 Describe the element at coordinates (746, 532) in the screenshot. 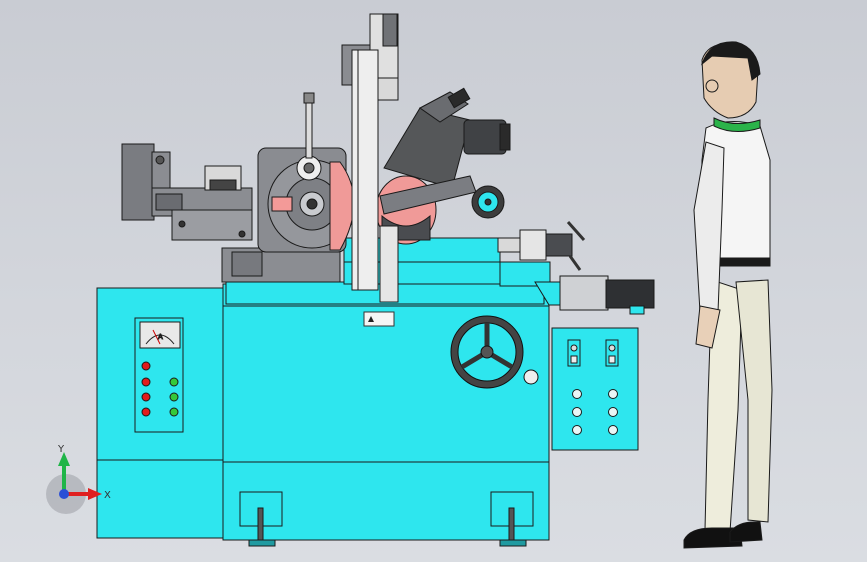

I see `right-shoe` at that location.